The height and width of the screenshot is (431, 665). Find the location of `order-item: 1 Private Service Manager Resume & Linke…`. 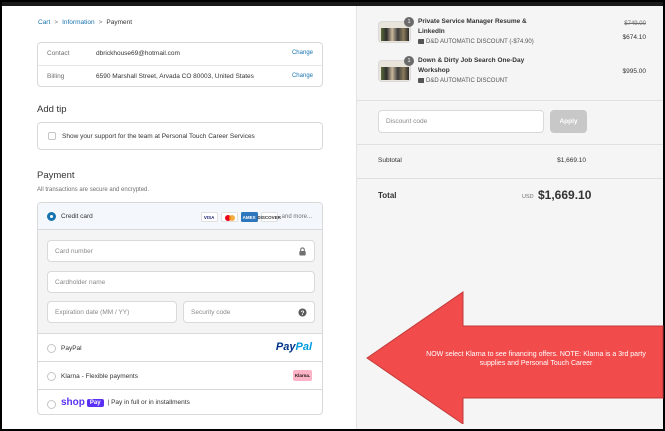

order-item: 1 Private Service Manager Resume & Linke… is located at coordinates (513, 35).